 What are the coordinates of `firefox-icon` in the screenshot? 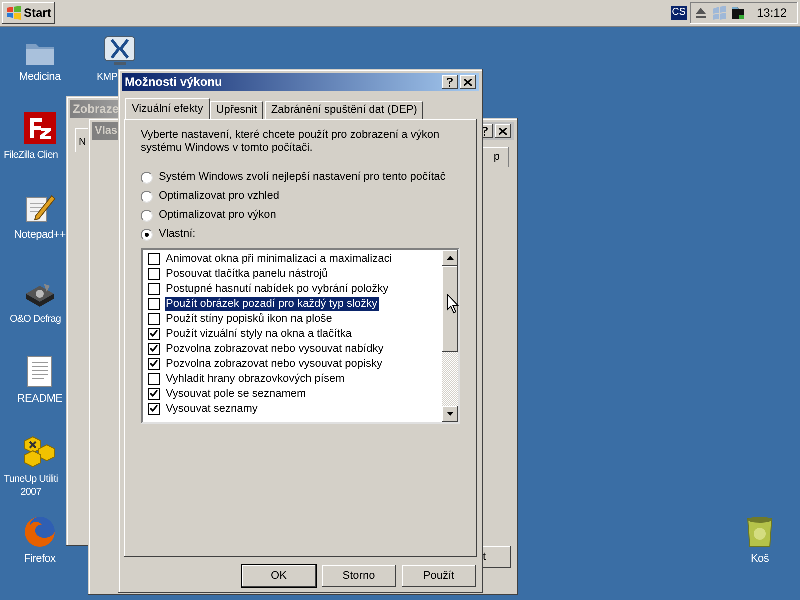 It's located at (40, 532).